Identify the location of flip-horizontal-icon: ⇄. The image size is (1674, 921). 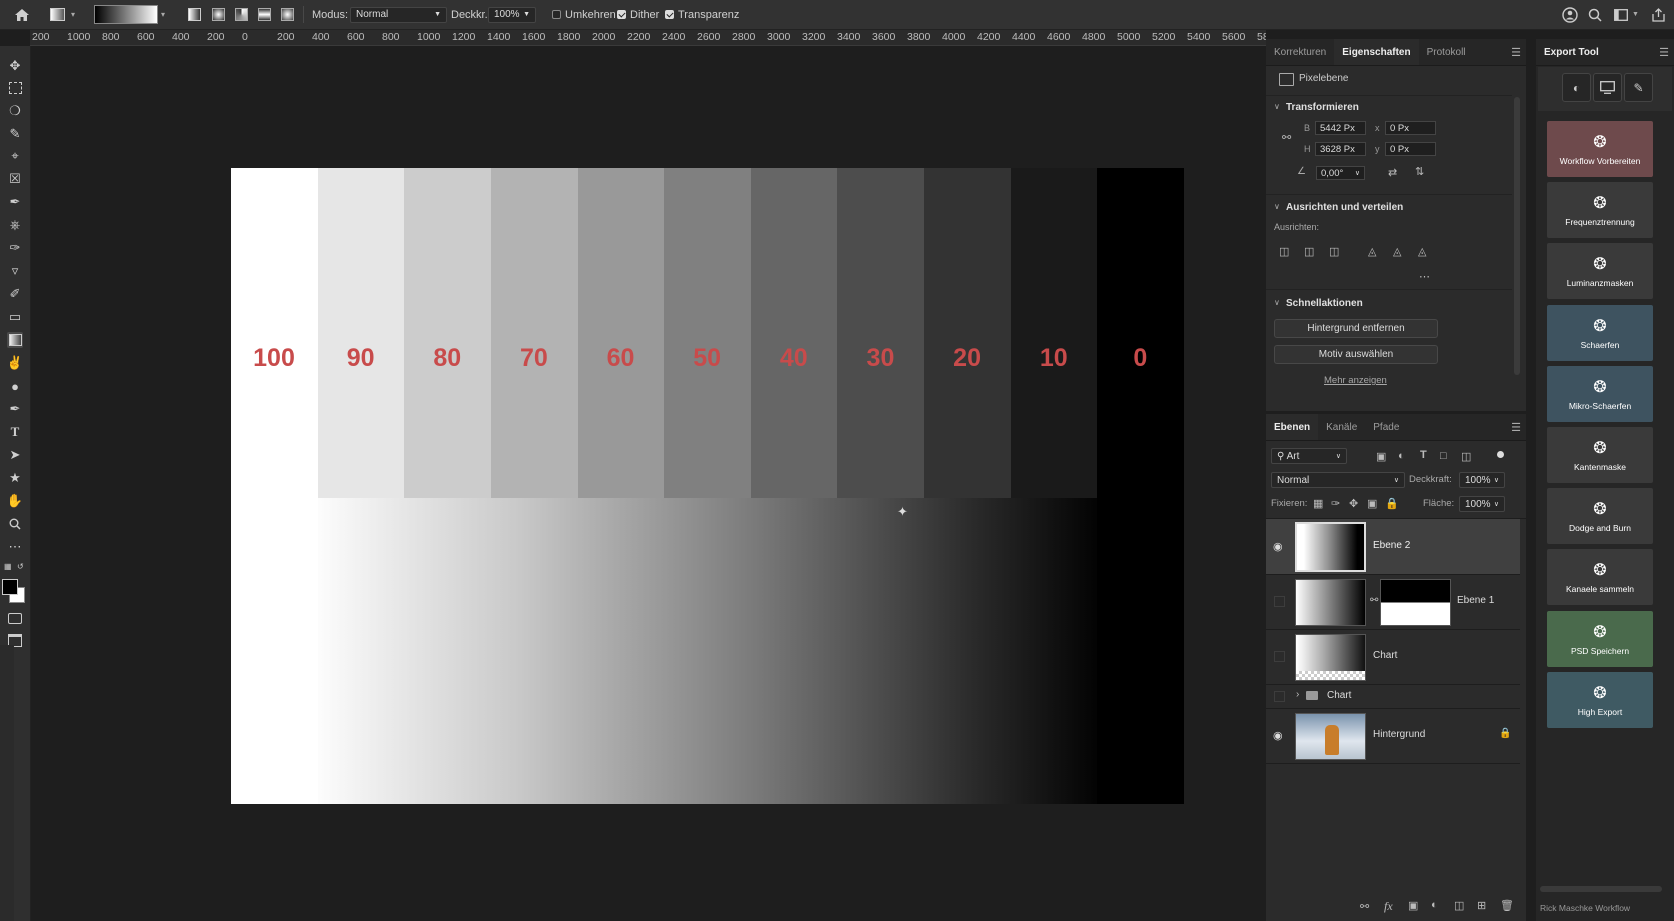
(1392, 172).